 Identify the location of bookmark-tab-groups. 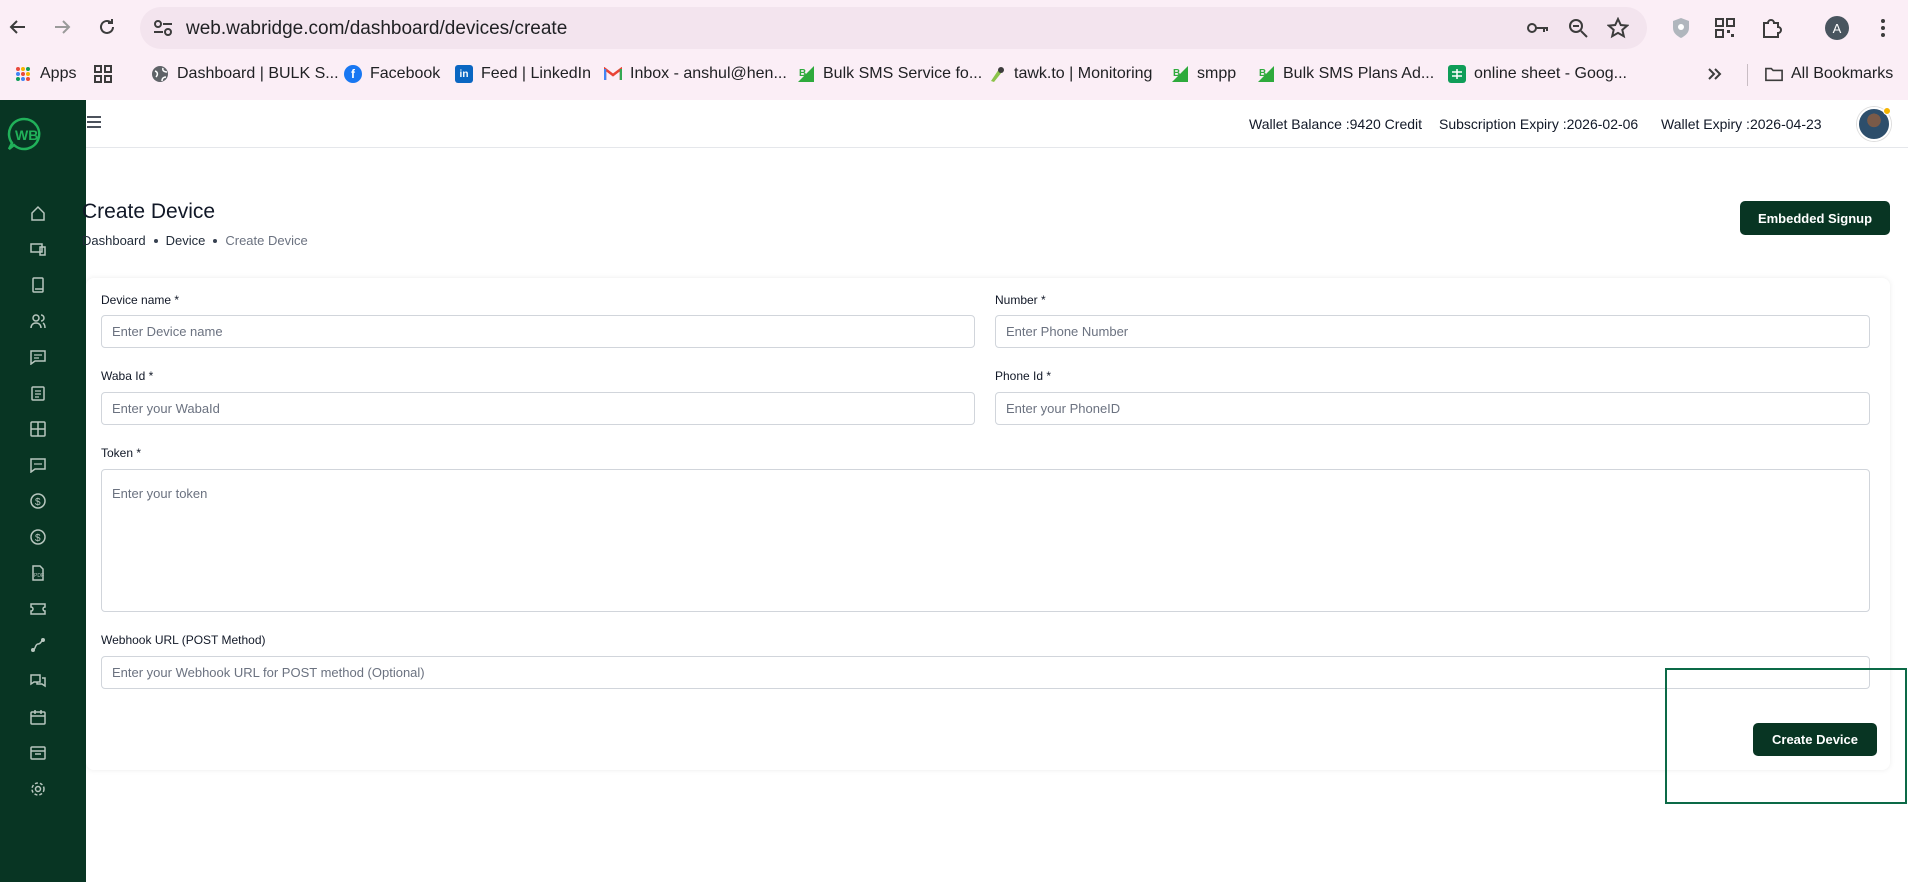
(103, 74).